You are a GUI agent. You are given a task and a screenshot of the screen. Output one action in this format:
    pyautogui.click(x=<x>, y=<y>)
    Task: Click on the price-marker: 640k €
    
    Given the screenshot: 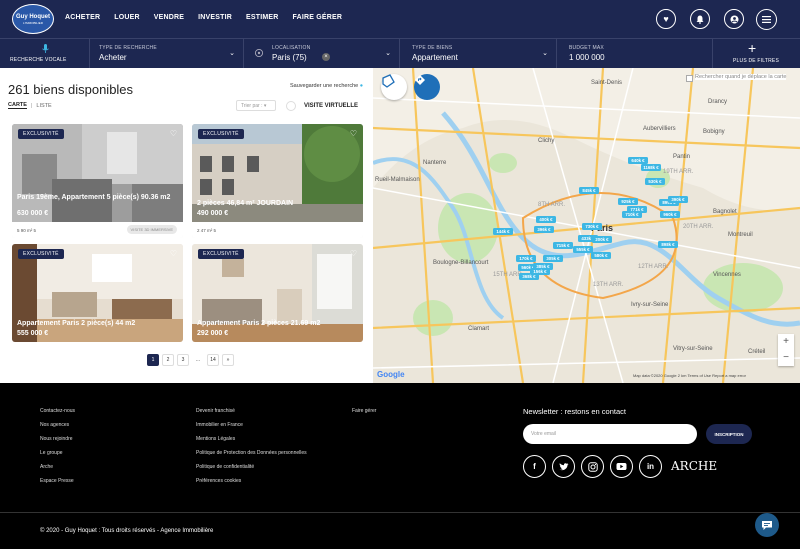 What is the action you would take?
    pyautogui.click(x=638, y=160)
    